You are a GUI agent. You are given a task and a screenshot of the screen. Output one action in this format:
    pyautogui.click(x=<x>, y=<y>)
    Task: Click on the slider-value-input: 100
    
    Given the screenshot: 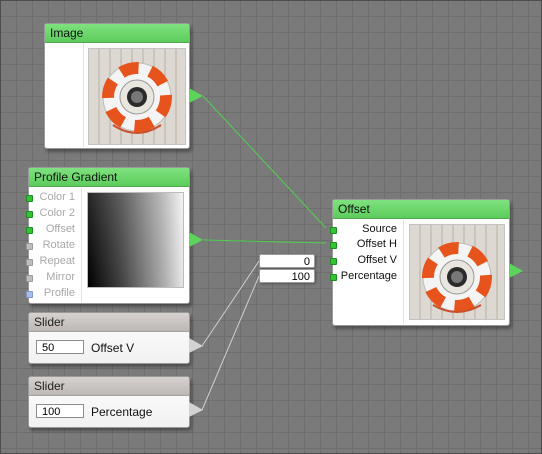 What is the action you would take?
    pyautogui.click(x=60, y=411)
    